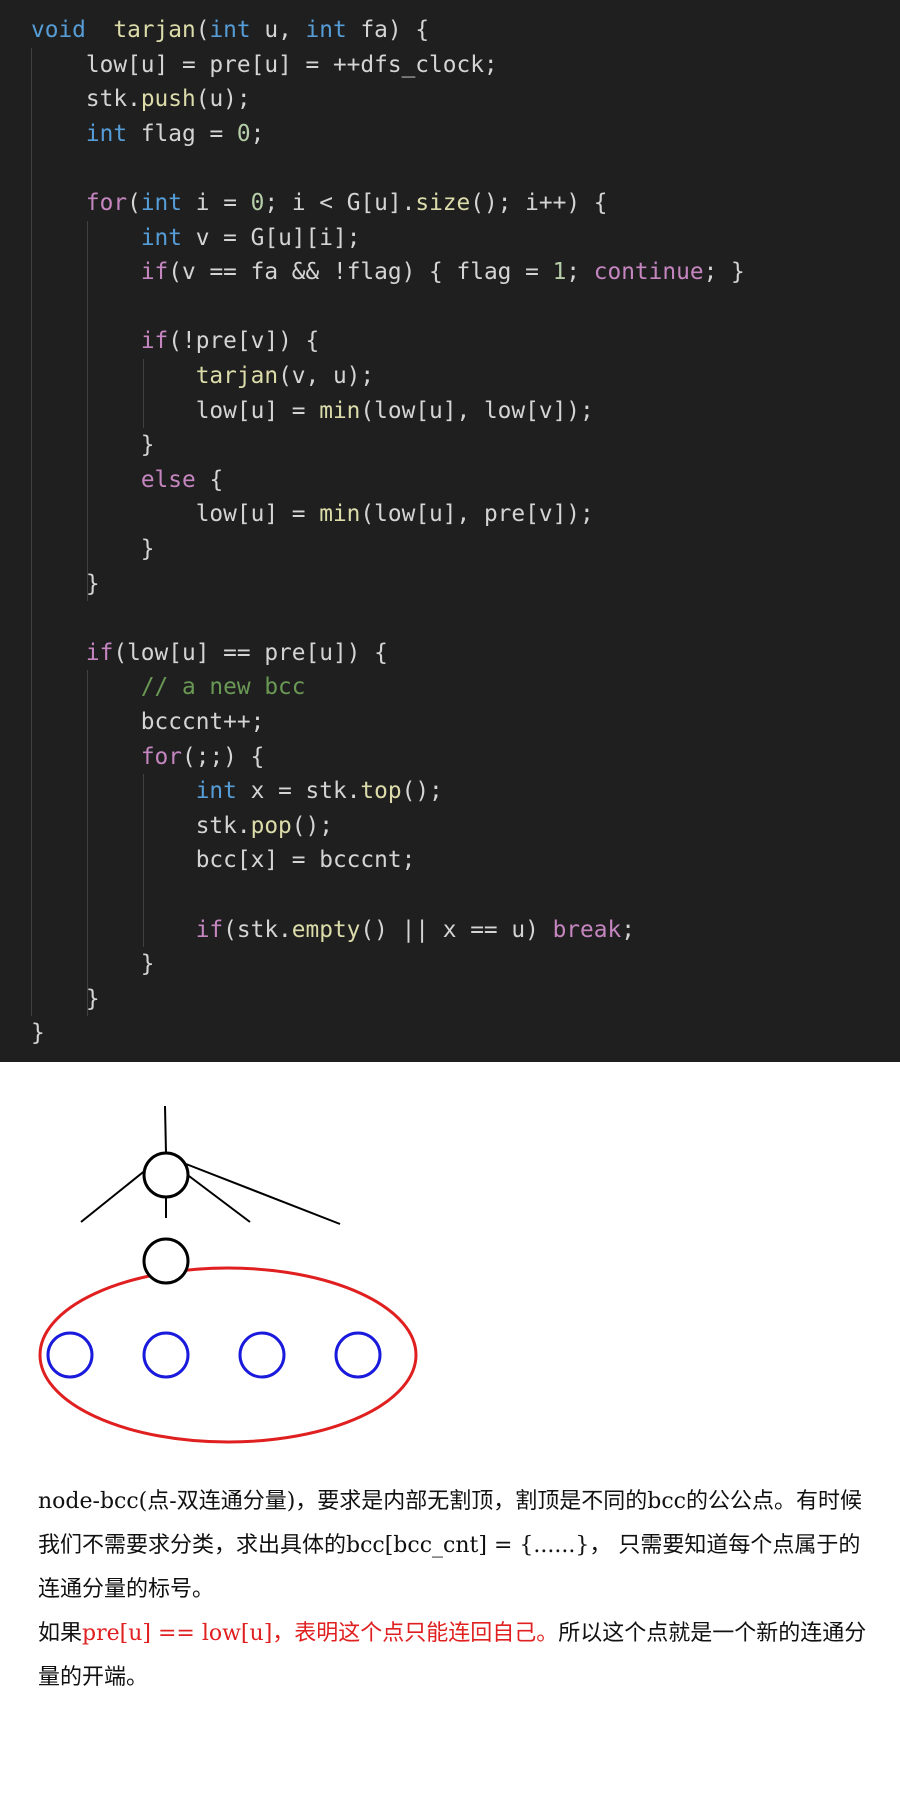 Image resolution: width=900 pixels, height=1800 pixels. I want to click on code-line: low[u] = min(low[u], pre[v]);, so click(312, 514).